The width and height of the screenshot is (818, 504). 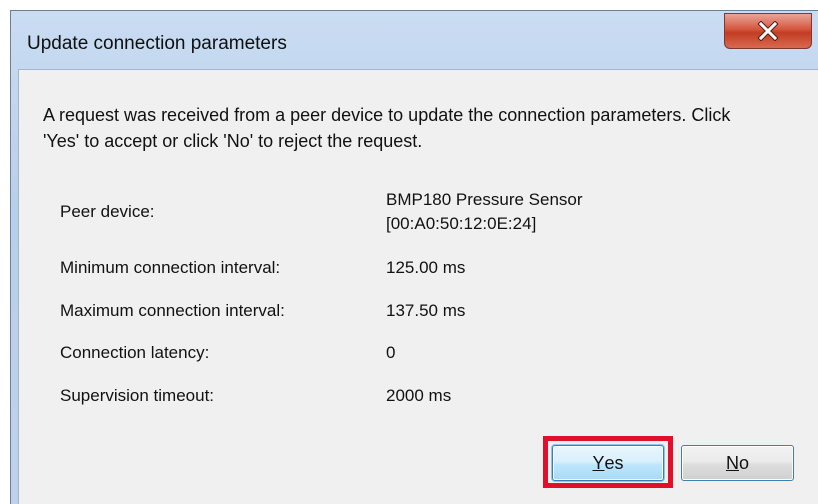 What do you see at coordinates (391, 352) in the screenshot?
I see `latency-value: 0` at bounding box center [391, 352].